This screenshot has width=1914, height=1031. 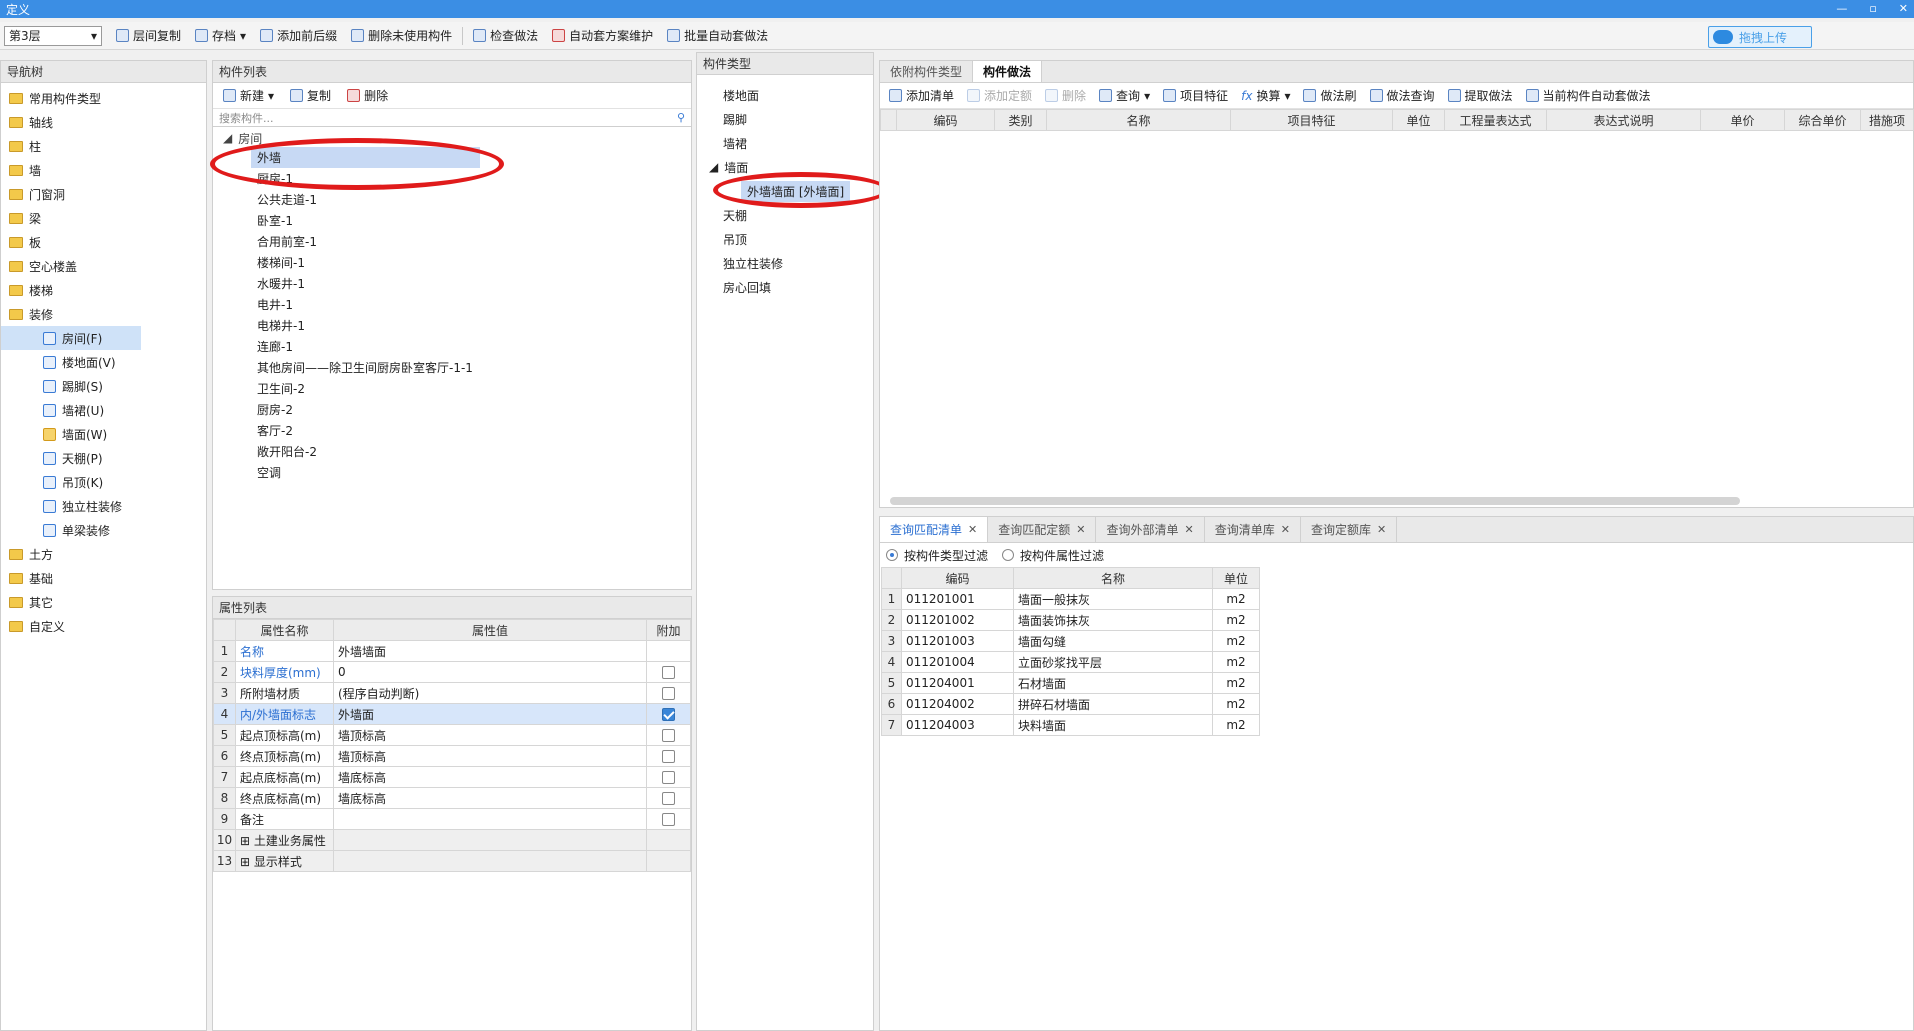 What do you see at coordinates (103, 458) in the screenshot?
I see `nav-item-ceiling: 天棚(P)` at bounding box center [103, 458].